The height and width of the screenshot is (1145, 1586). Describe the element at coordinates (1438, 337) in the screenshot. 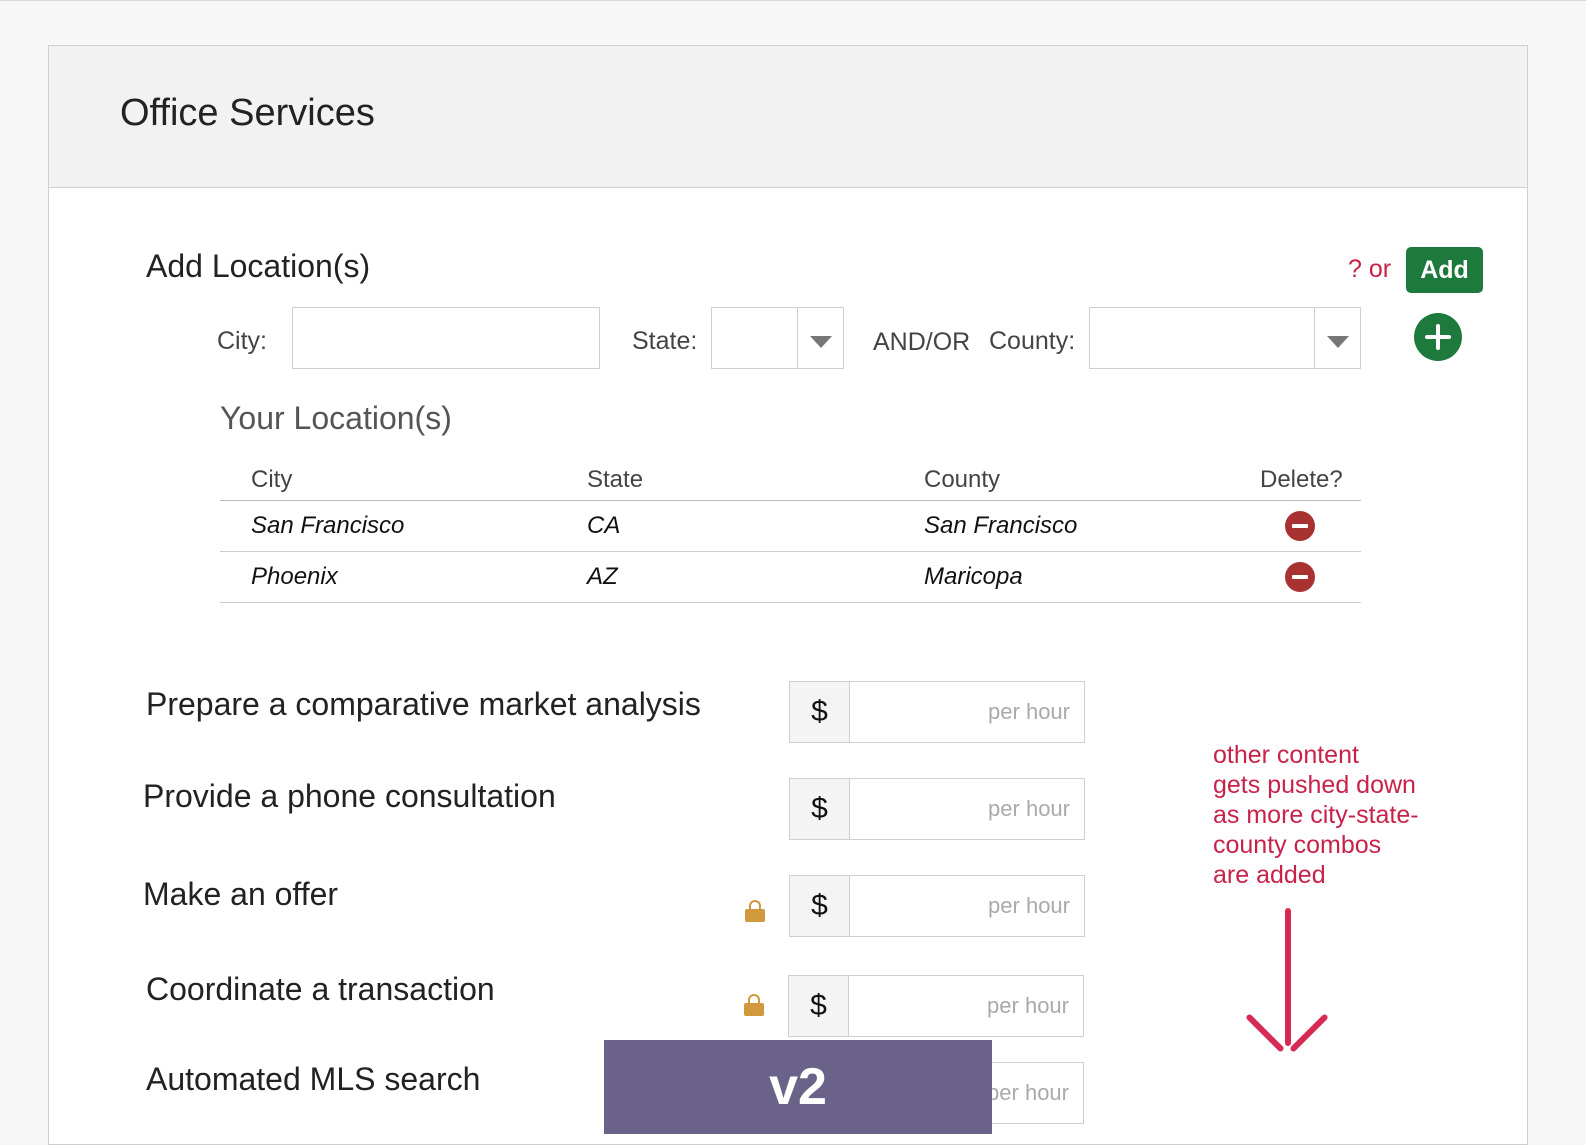

I see `plus-circle-icon` at that location.